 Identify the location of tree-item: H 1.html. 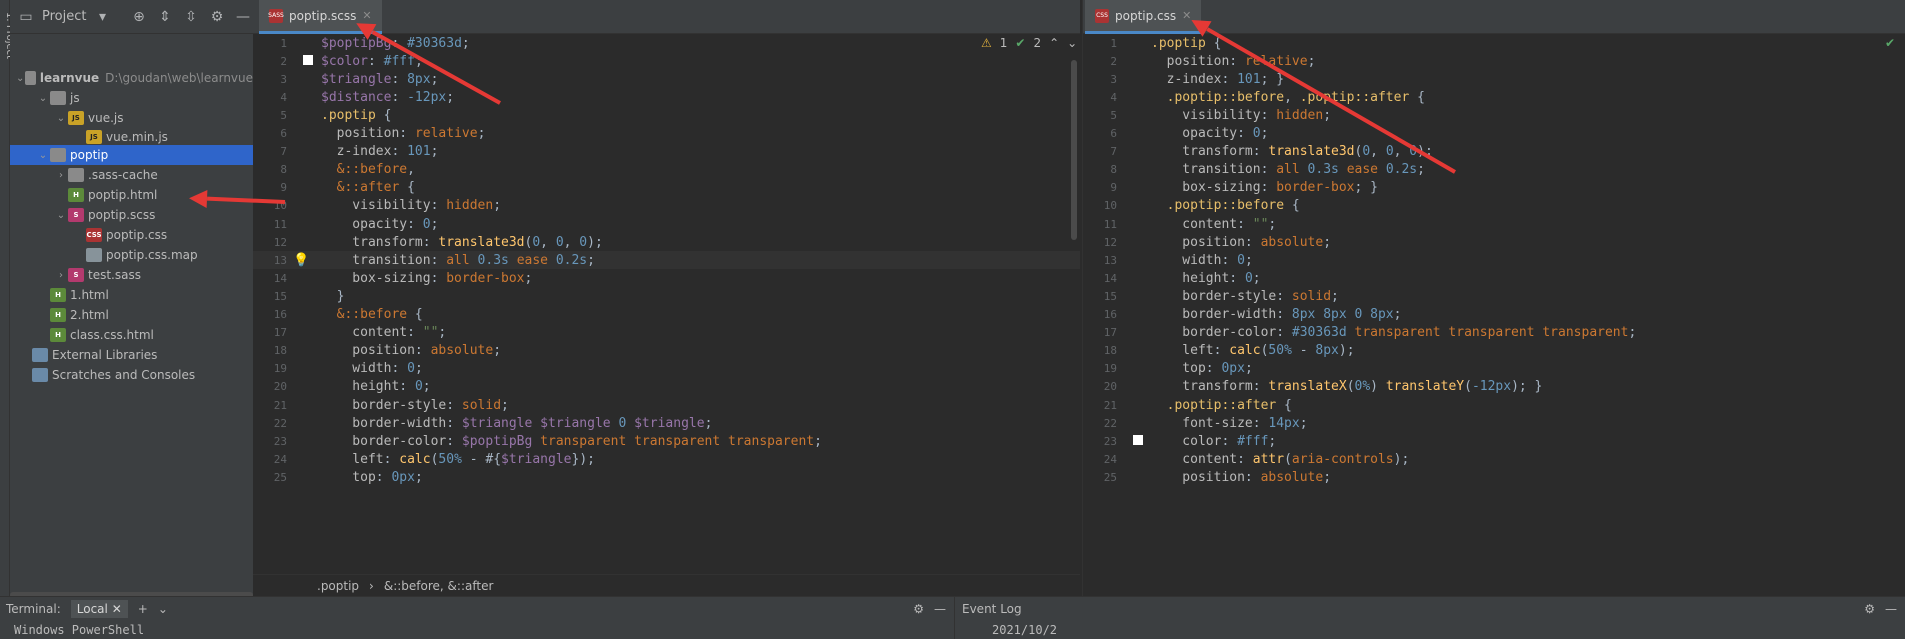
(131, 295).